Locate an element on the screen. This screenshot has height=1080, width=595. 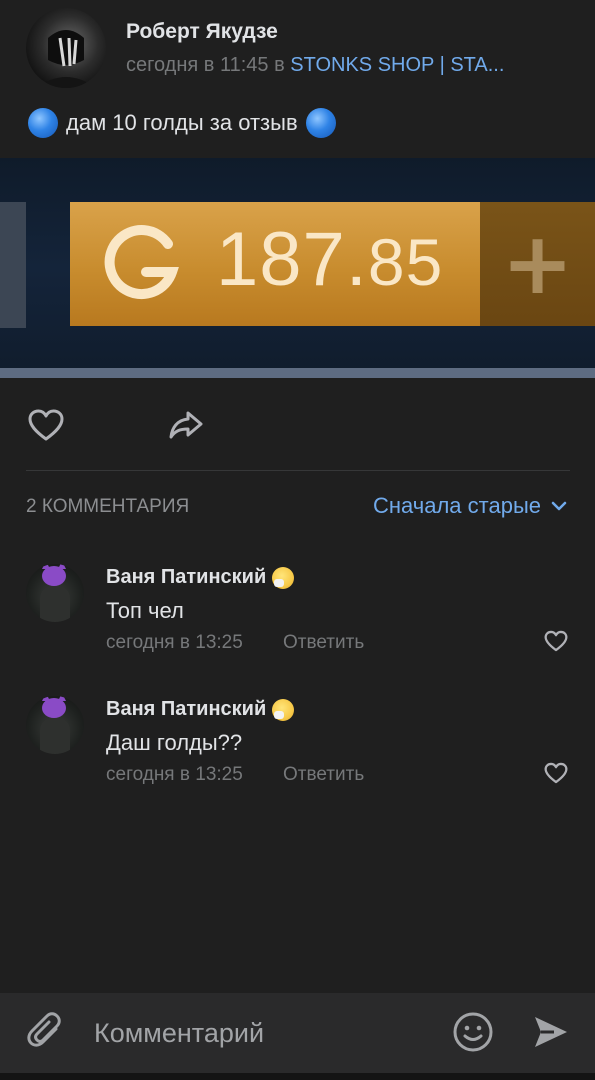
sort-select: Сначала старые is located at coordinates (470, 506).